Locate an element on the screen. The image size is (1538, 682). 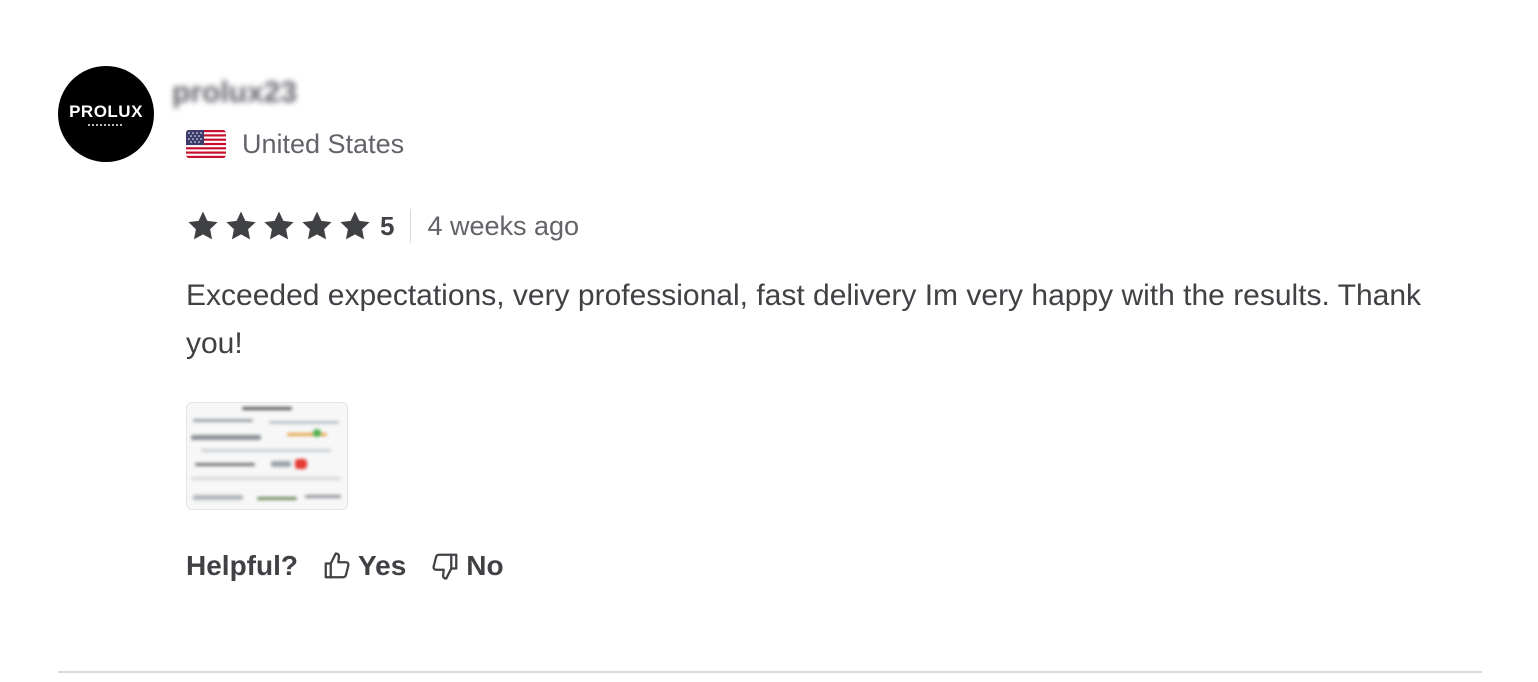
thumbnail-image is located at coordinates (267, 456).